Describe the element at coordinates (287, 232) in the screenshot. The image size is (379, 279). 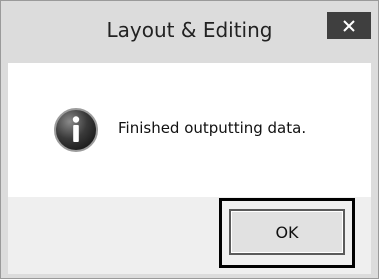
I see `ok-button: OK` at that location.